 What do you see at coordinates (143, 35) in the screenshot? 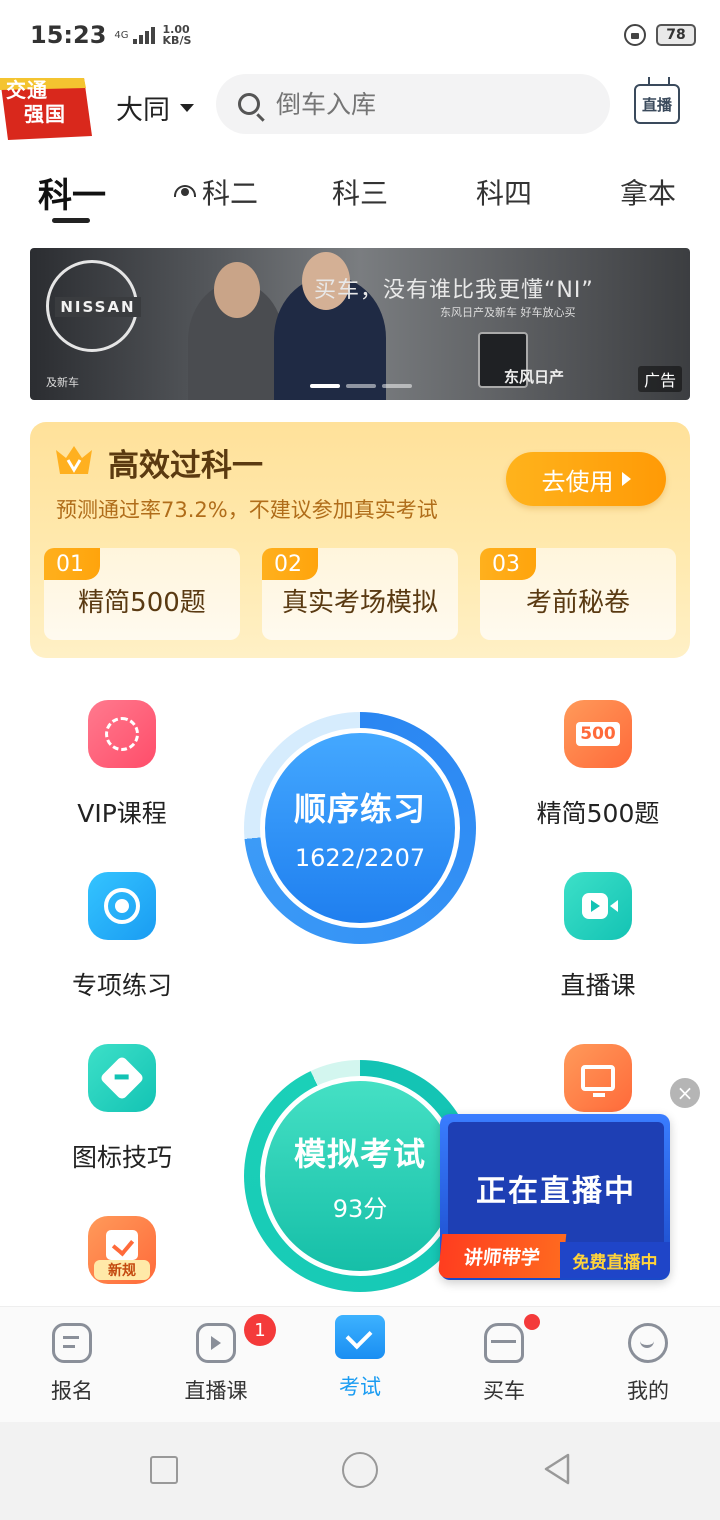
I see `signal-icon` at bounding box center [143, 35].